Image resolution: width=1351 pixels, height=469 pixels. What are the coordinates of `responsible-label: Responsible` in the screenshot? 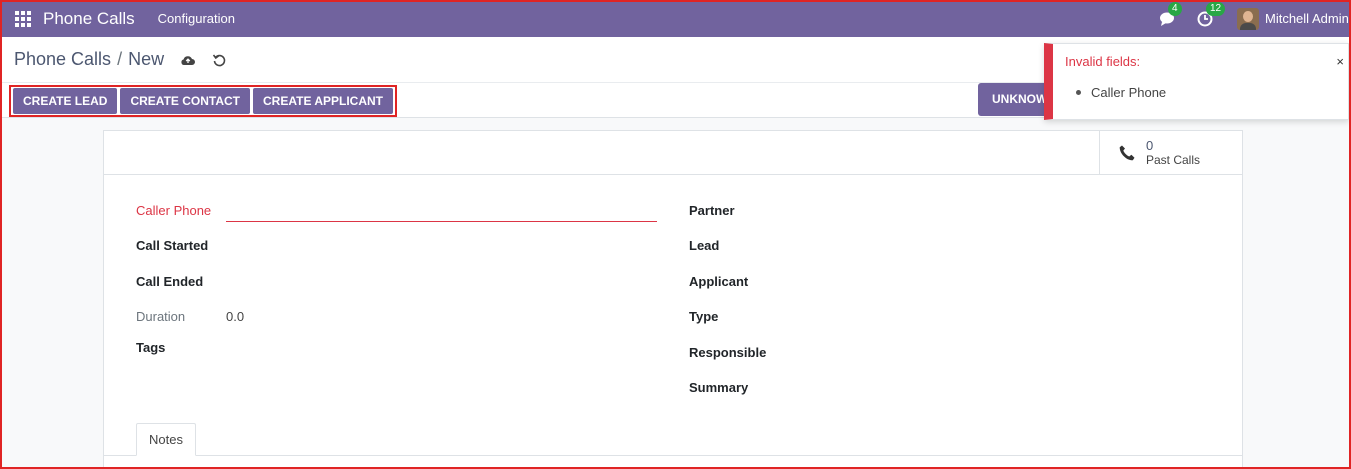 It's located at (728, 352).